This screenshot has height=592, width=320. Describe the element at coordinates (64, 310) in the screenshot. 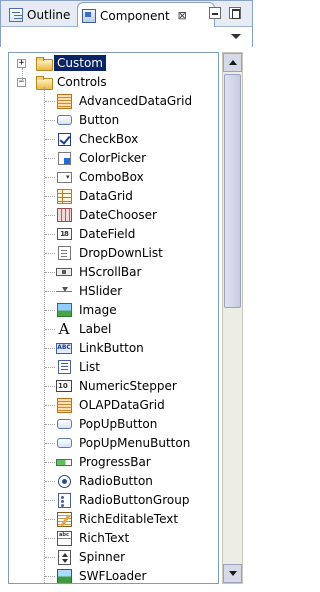

I see `image-icon` at that location.